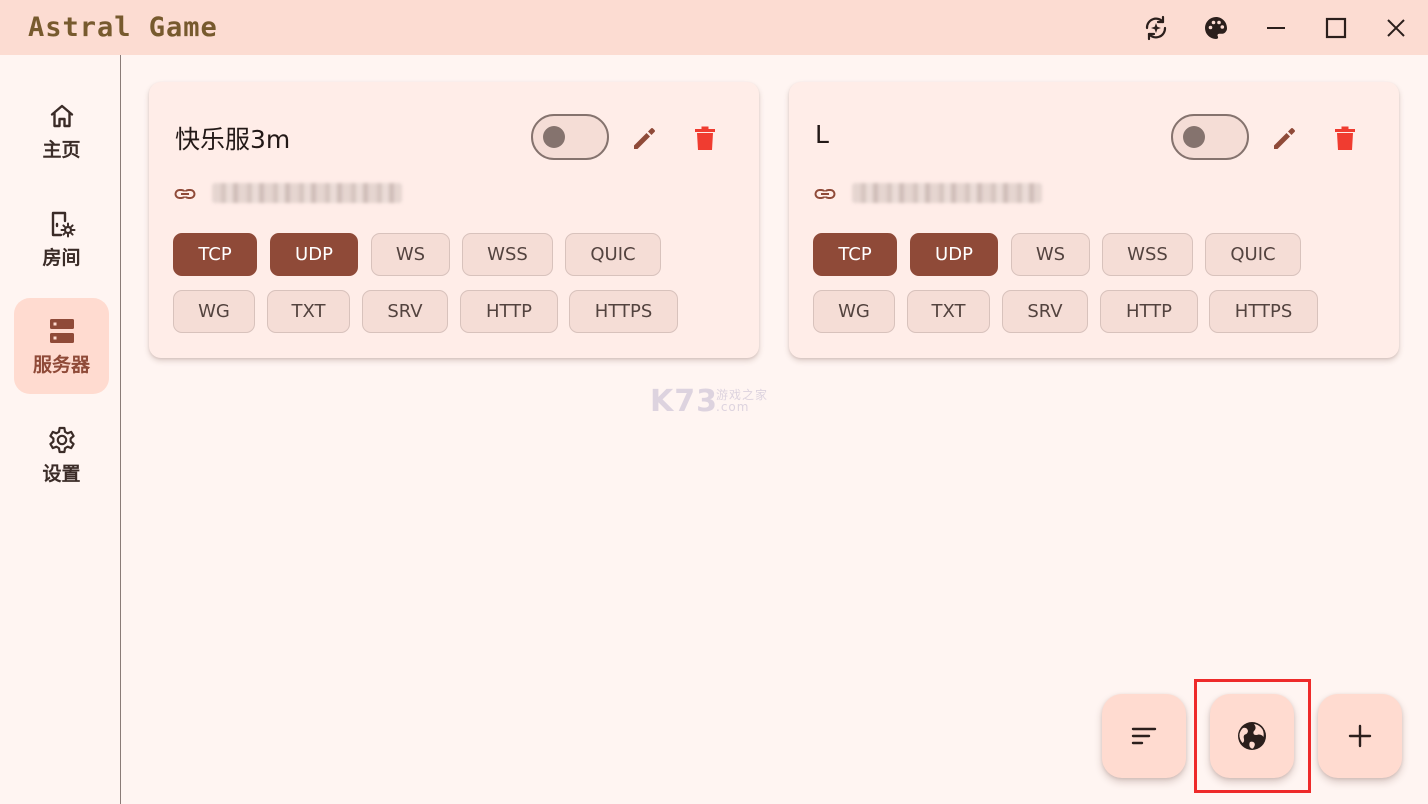  I want to click on sidebar-item-home: 主页, so click(61, 131).